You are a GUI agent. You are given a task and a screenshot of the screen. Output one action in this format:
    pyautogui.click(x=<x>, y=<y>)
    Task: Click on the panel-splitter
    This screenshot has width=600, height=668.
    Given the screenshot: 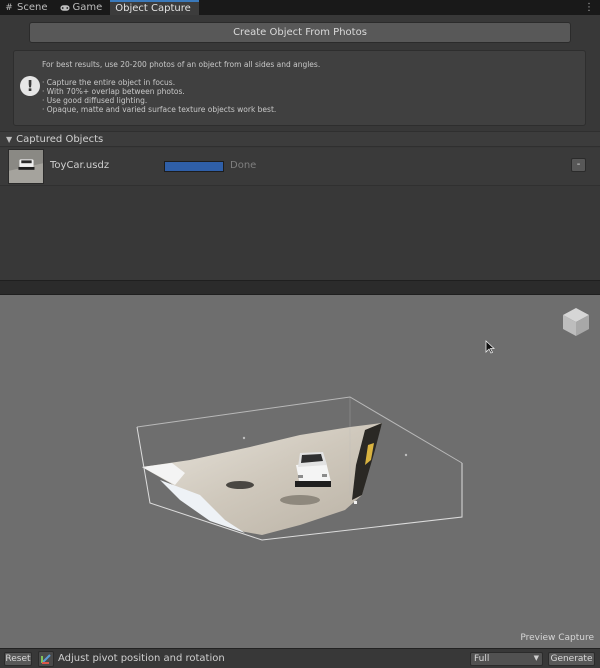 What is the action you would take?
    pyautogui.click(x=300, y=287)
    